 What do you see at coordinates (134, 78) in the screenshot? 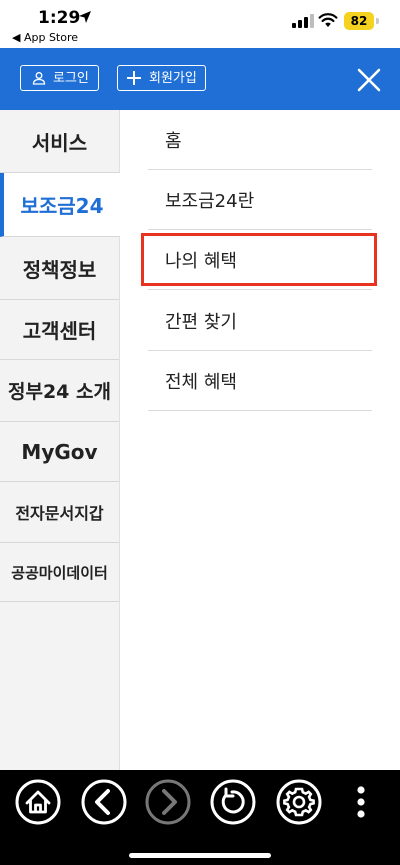
I see `plus-icon` at bounding box center [134, 78].